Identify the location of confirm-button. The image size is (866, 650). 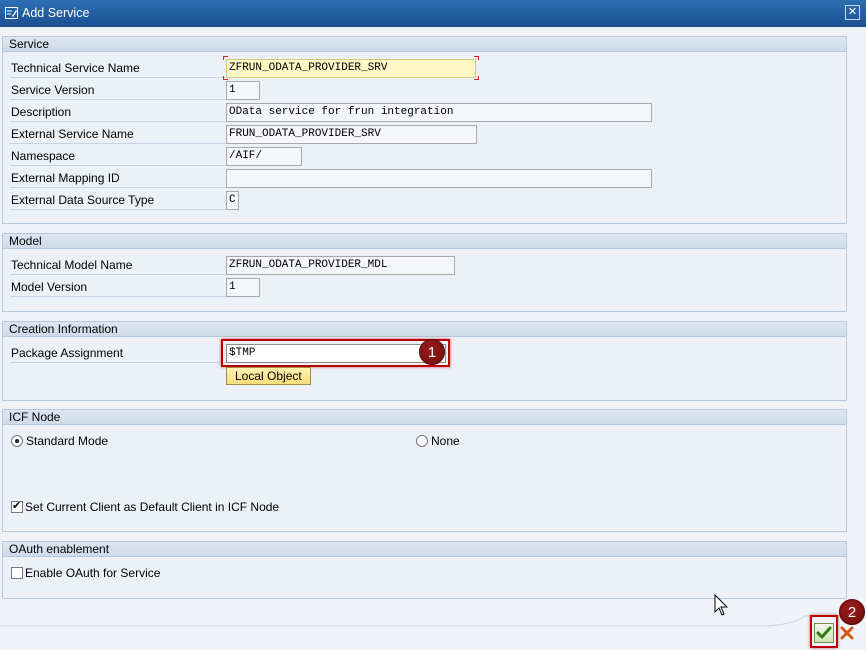
(824, 633).